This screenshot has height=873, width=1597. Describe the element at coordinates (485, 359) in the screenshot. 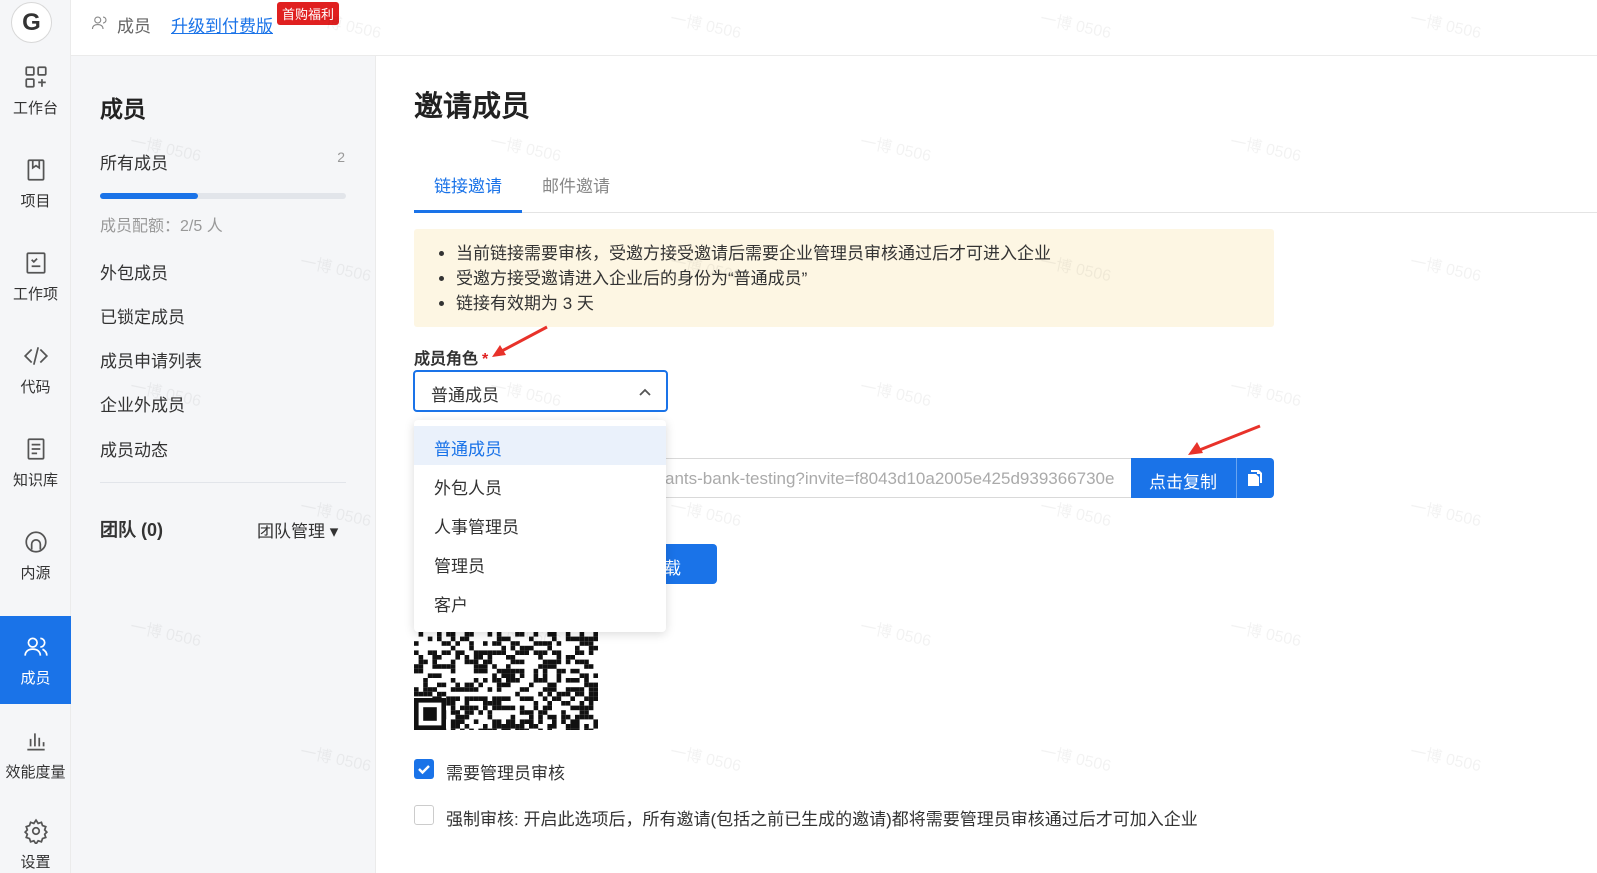

I see `required-mark: *` at that location.